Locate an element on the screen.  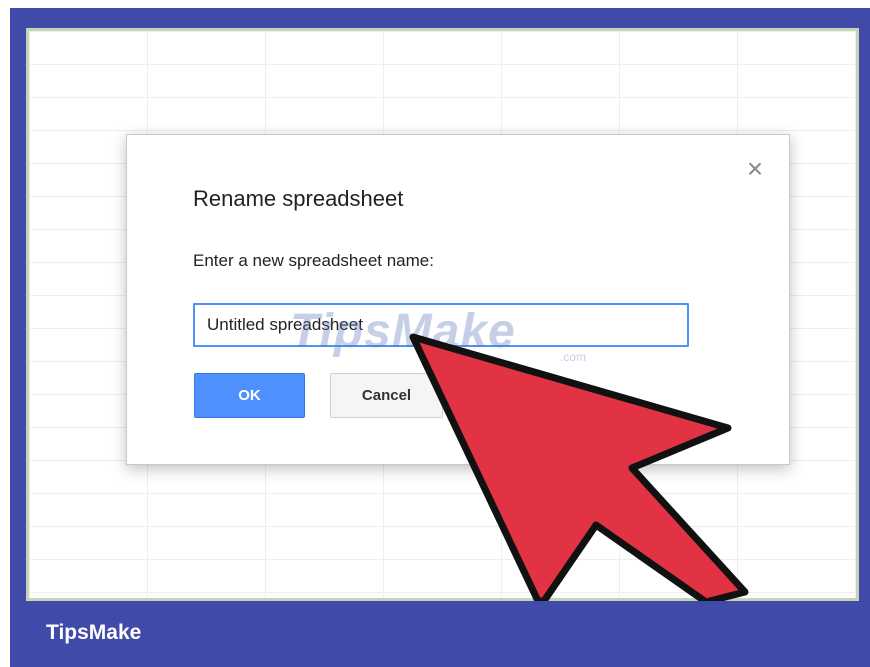
ok-button: OK is located at coordinates (249, 395).